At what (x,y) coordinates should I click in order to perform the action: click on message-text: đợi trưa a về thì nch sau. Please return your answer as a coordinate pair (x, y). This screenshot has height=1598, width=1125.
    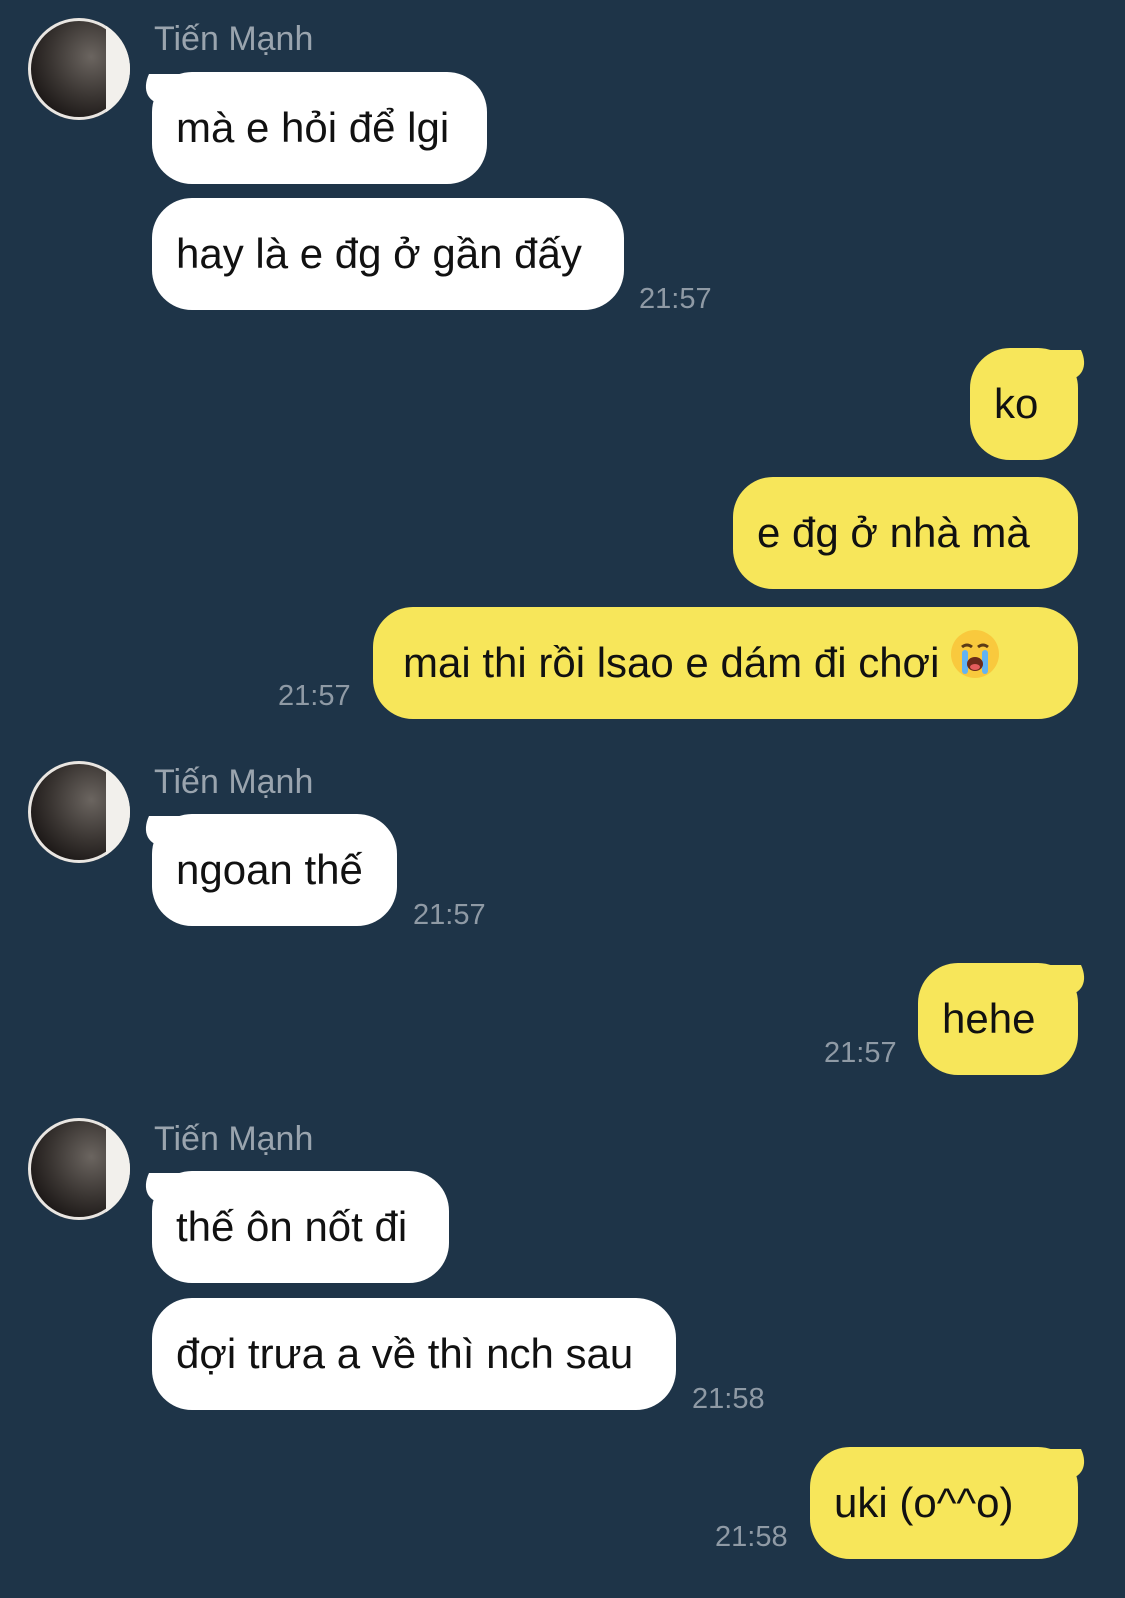
    Looking at the image, I should click on (405, 1353).